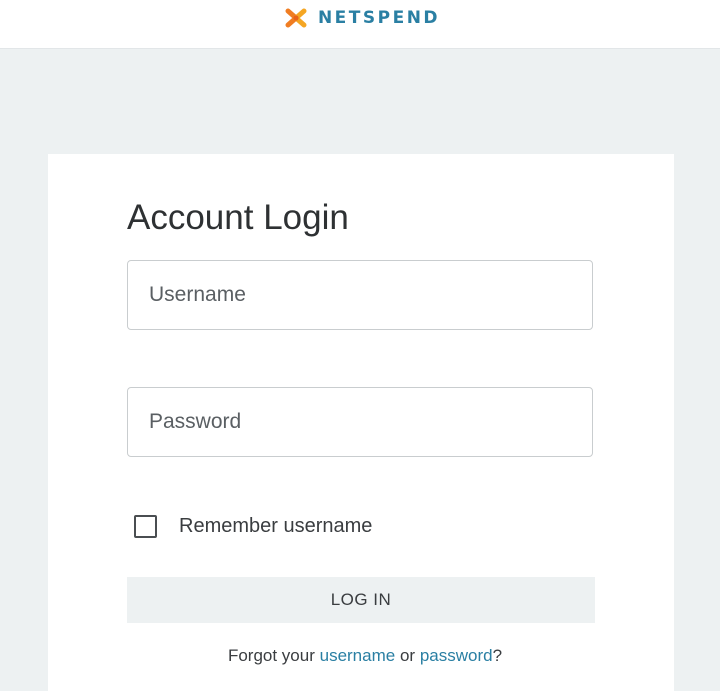 This screenshot has width=720, height=691. What do you see at coordinates (238, 217) in the screenshot?
I see `page-title: Account Login` at bounding box center [238, 217].